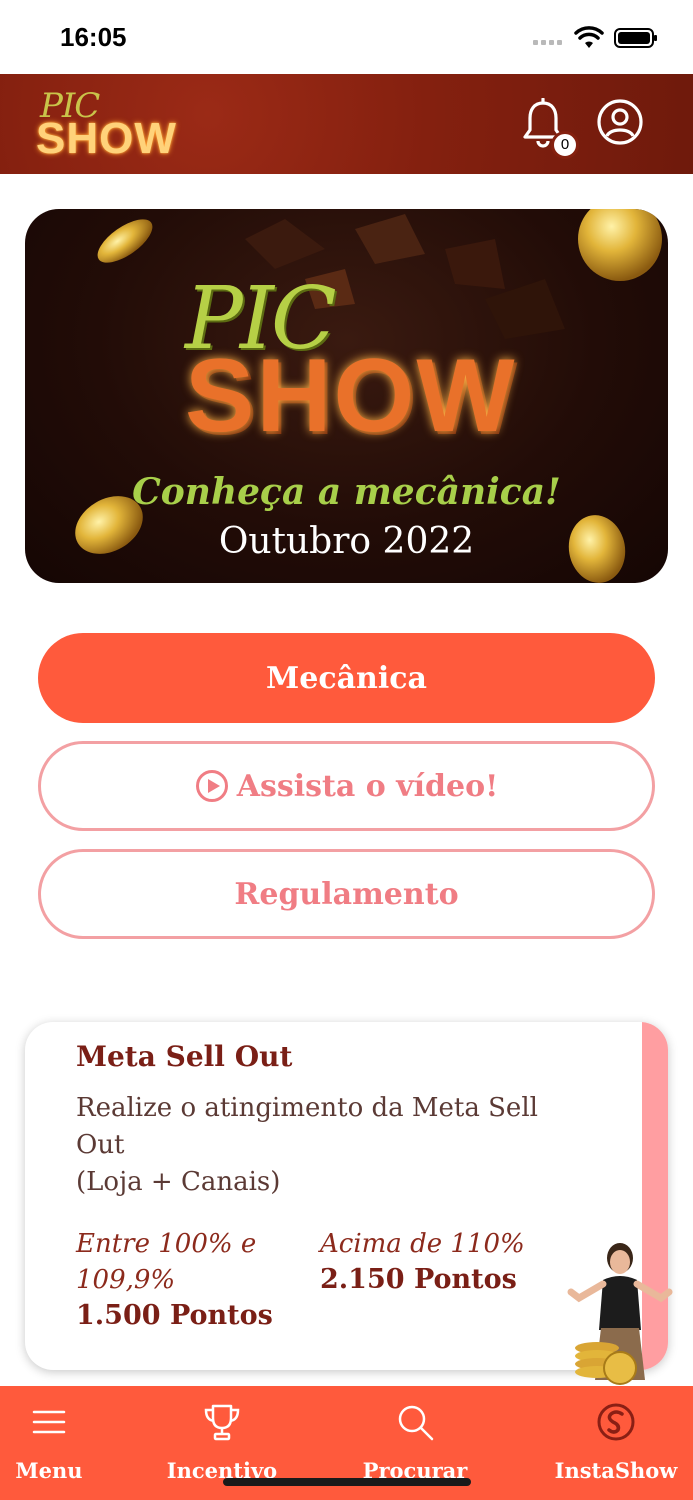  Describe the element at coordinates (174, 1315) in the screenshot. I see `tier-points: 1.500 Pontos` at that location.